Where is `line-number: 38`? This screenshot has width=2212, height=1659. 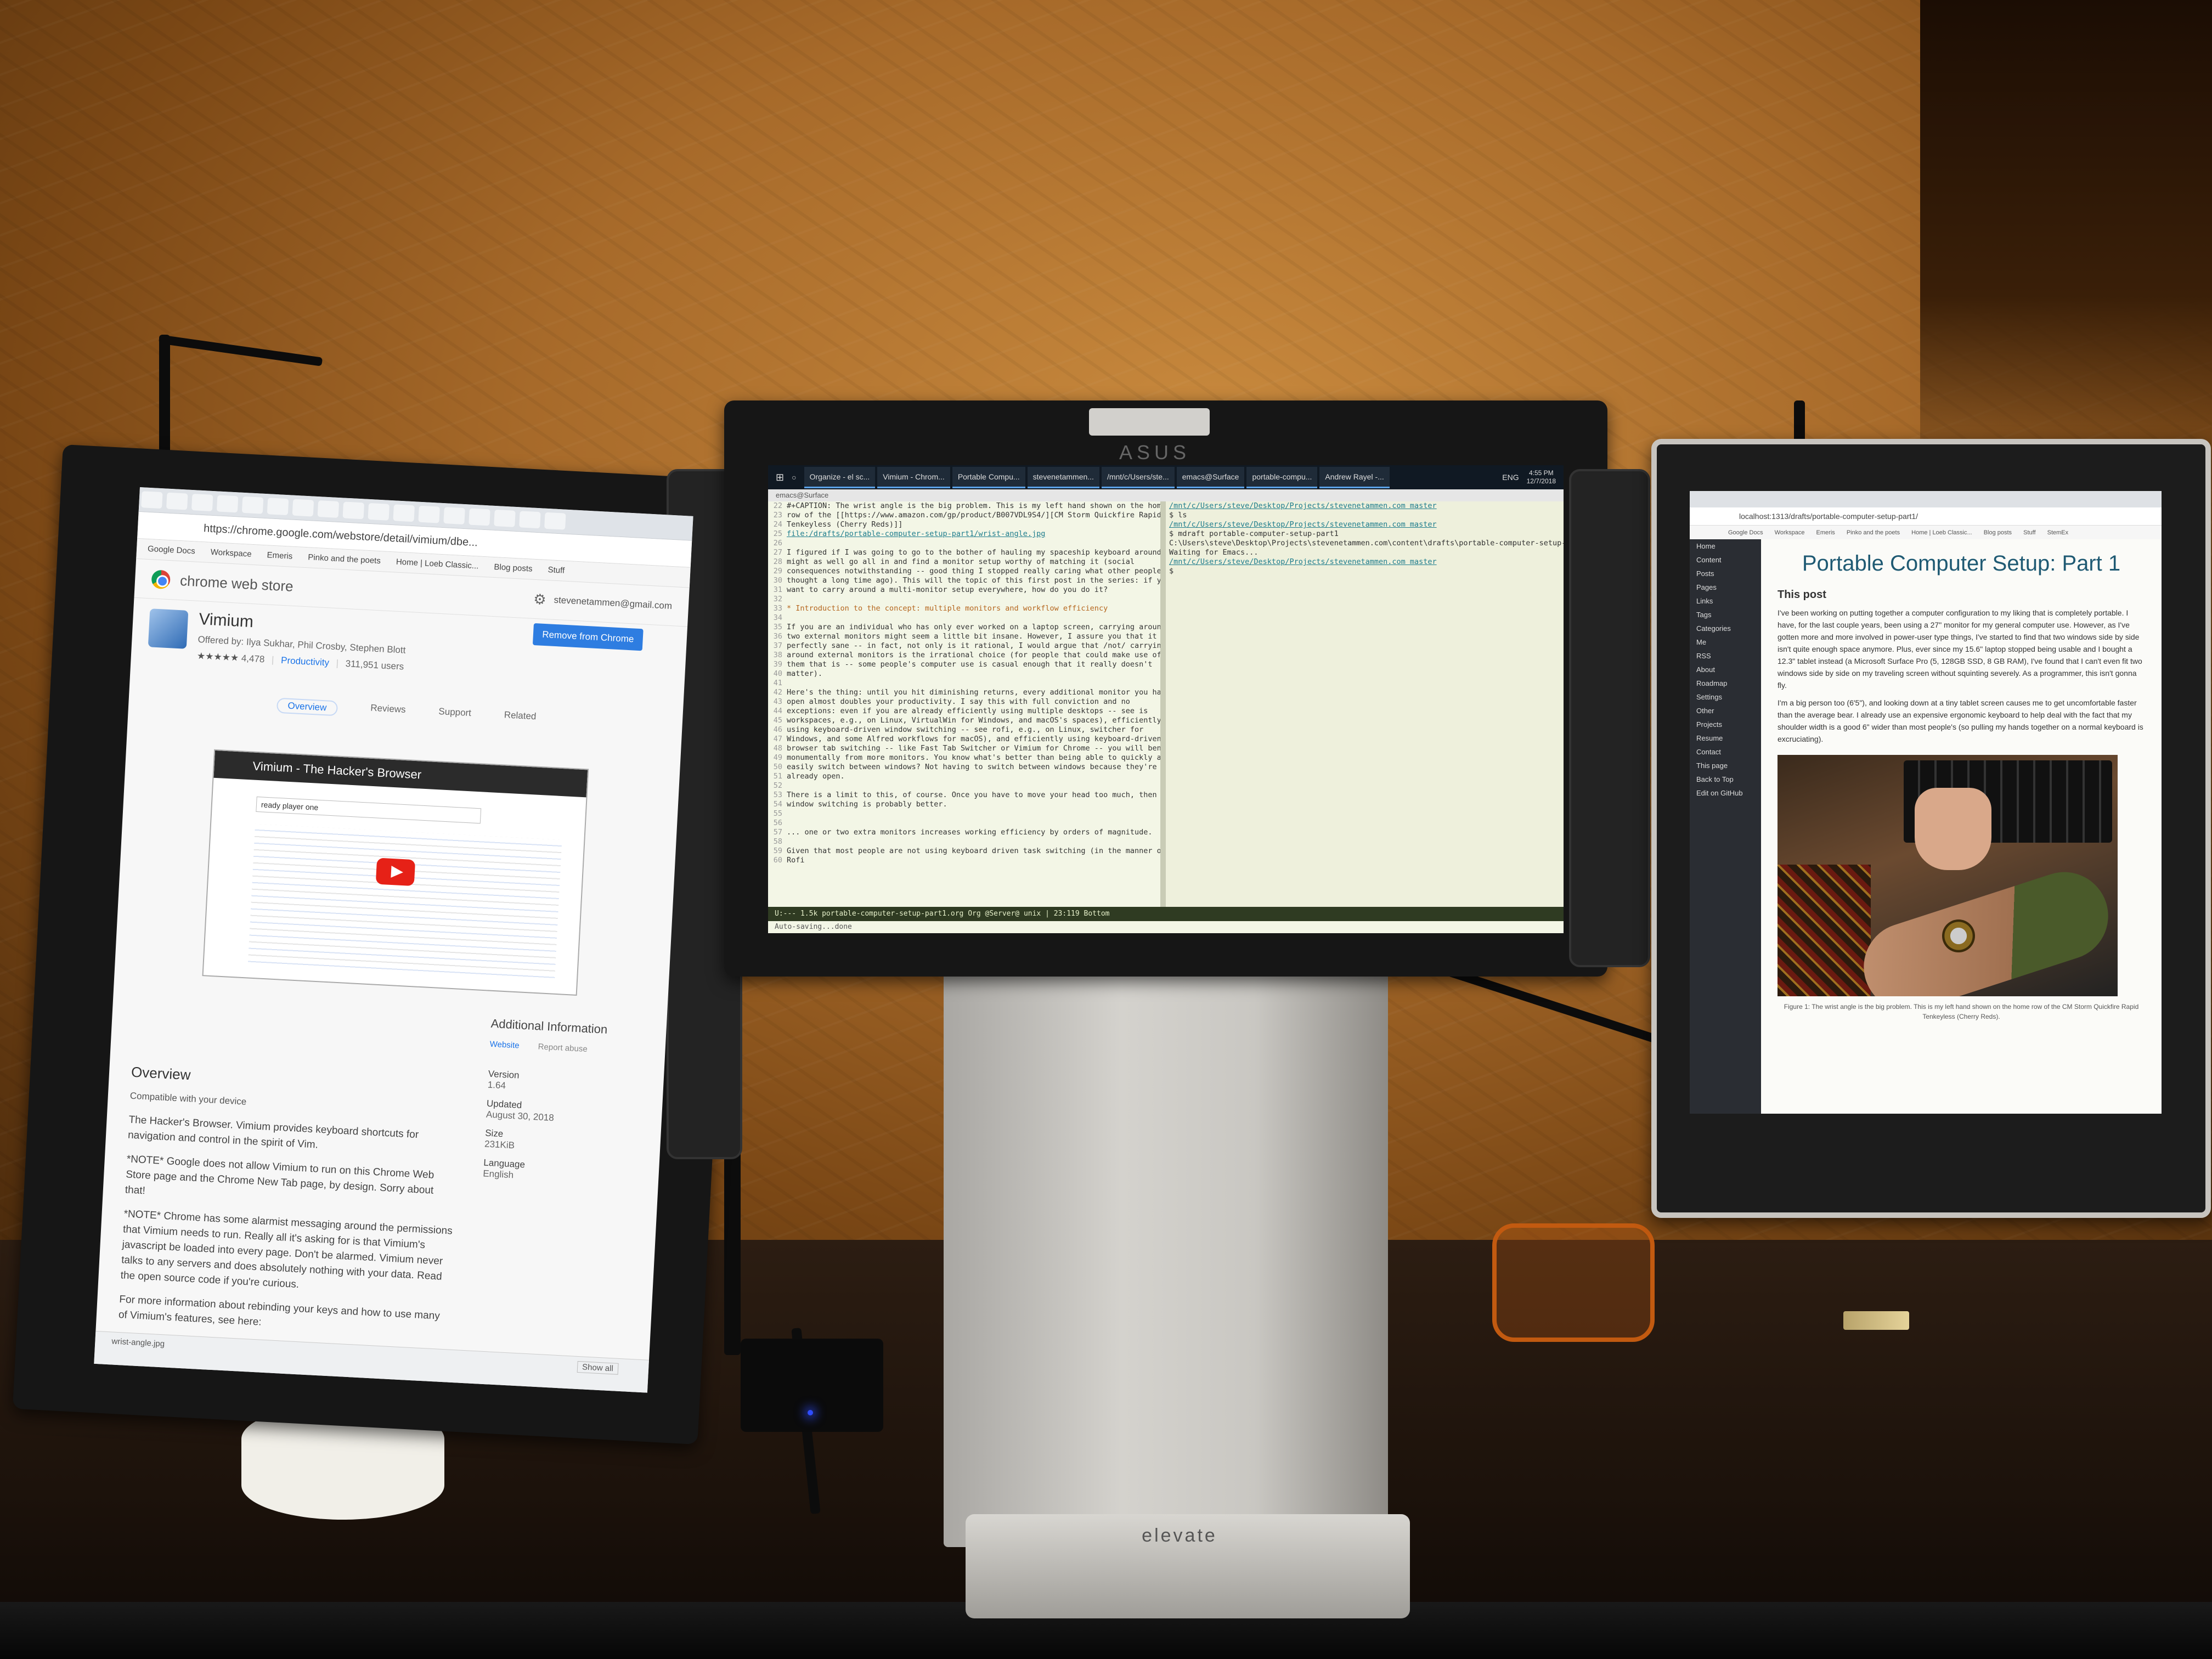
line-number: 38 is located at coordinates (778, 655).